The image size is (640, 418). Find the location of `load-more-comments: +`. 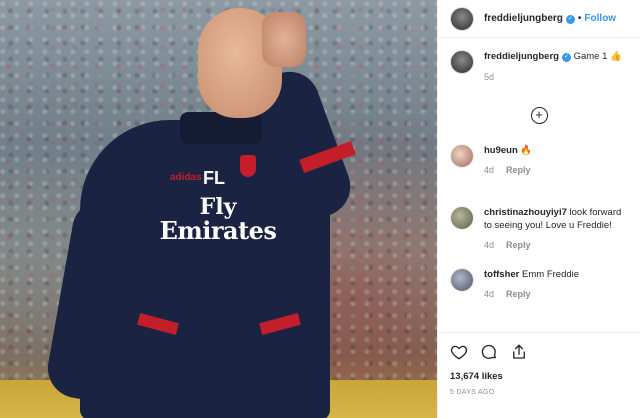

load-more-comments: + is located at coordinates (539, 122).